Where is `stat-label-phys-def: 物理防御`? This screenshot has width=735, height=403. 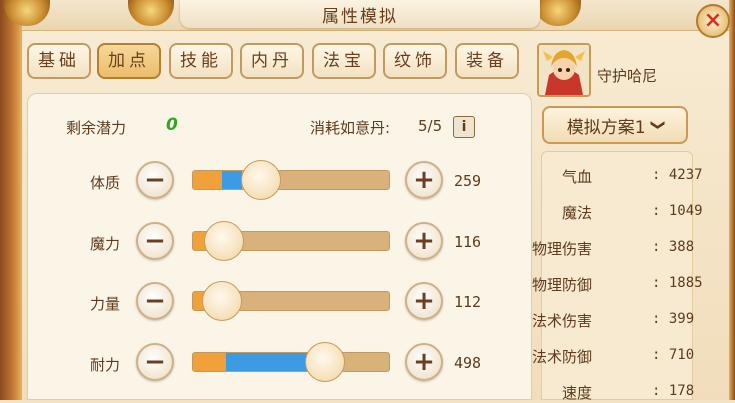
stat-label-phys-def: 物理防御 is located at coordinates (561, 285).